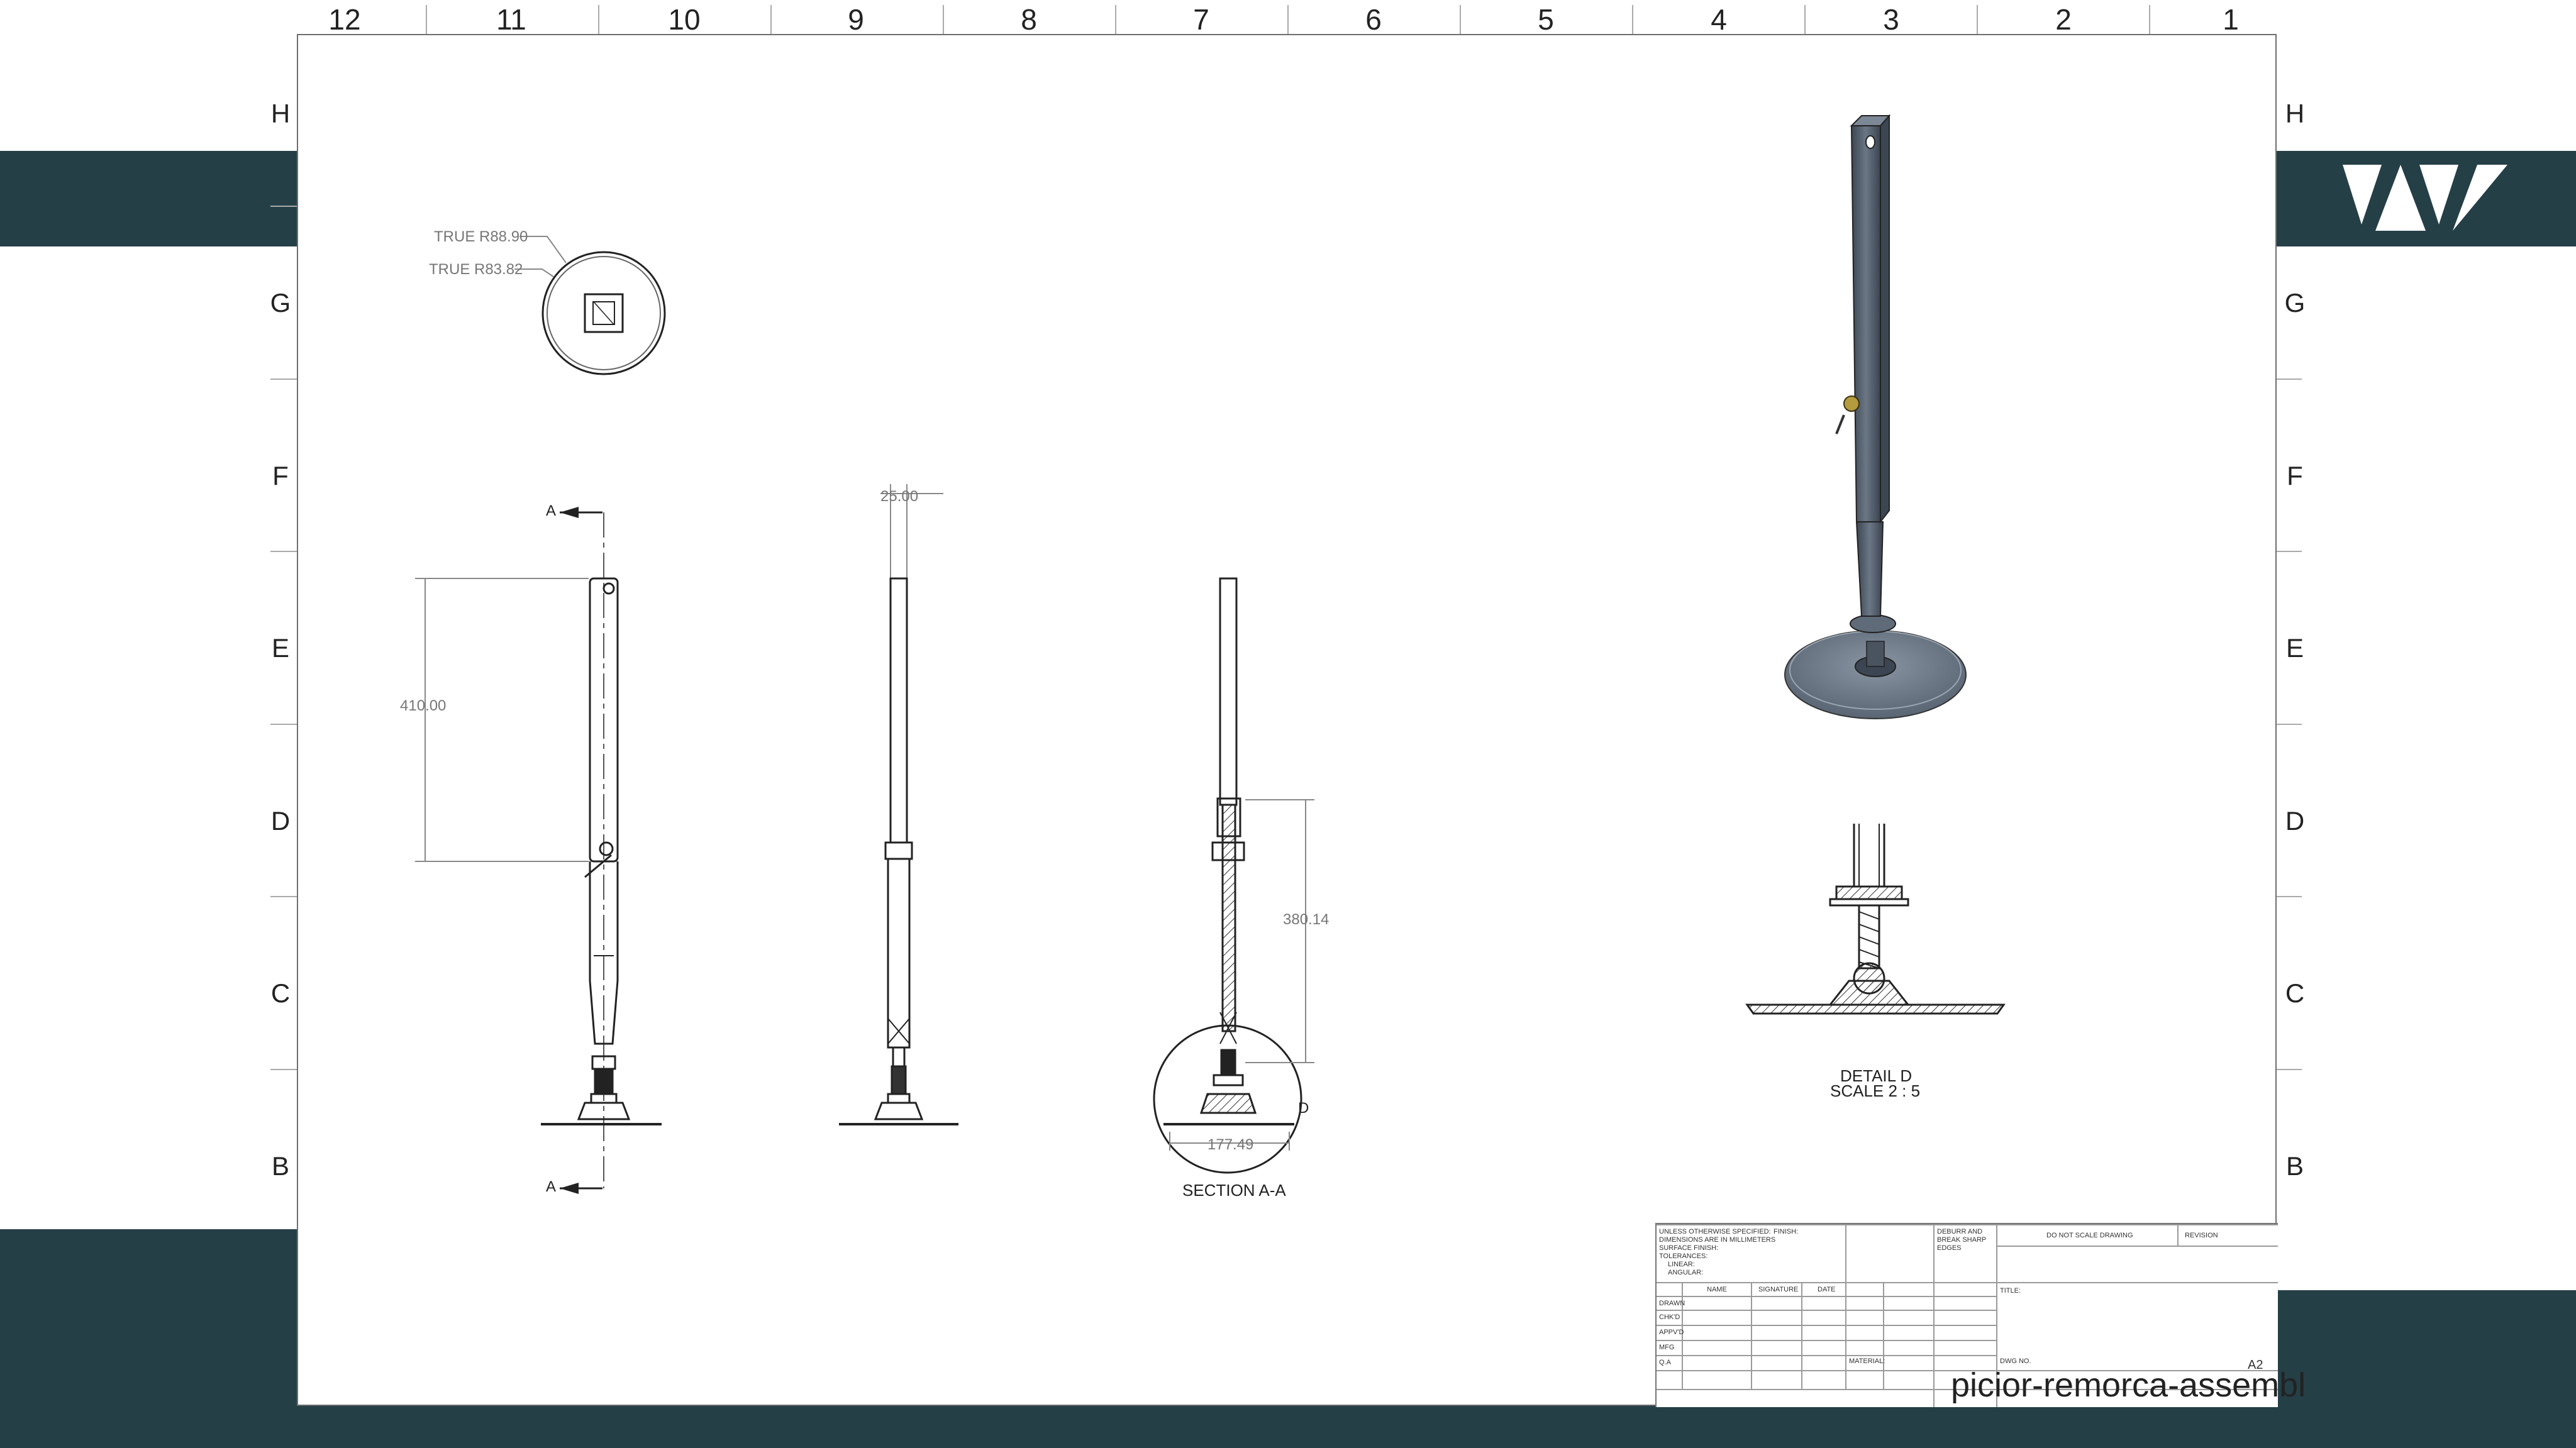  Describe the element at coordinates (1786, 1231) in the screenshot. I see `finish-label: FINISH:` at that location.